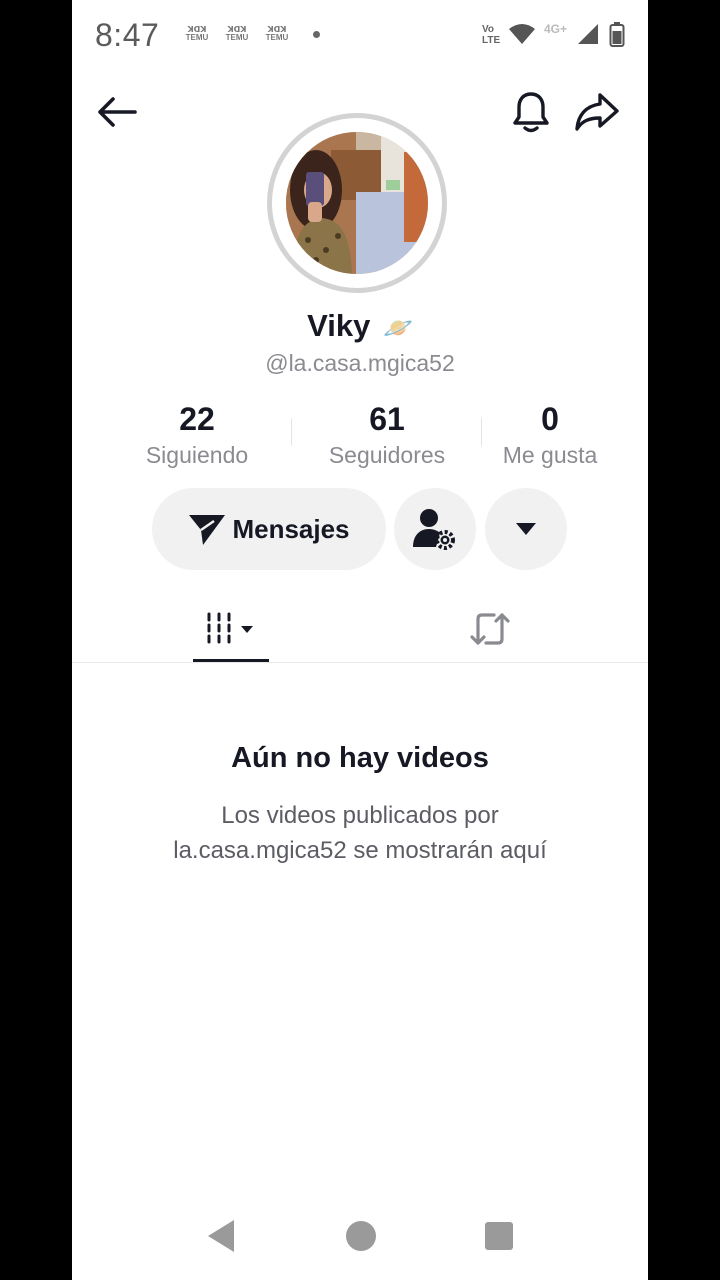 The image size is (720, 1280). I want to click on notifications-button, so click(531, 112).